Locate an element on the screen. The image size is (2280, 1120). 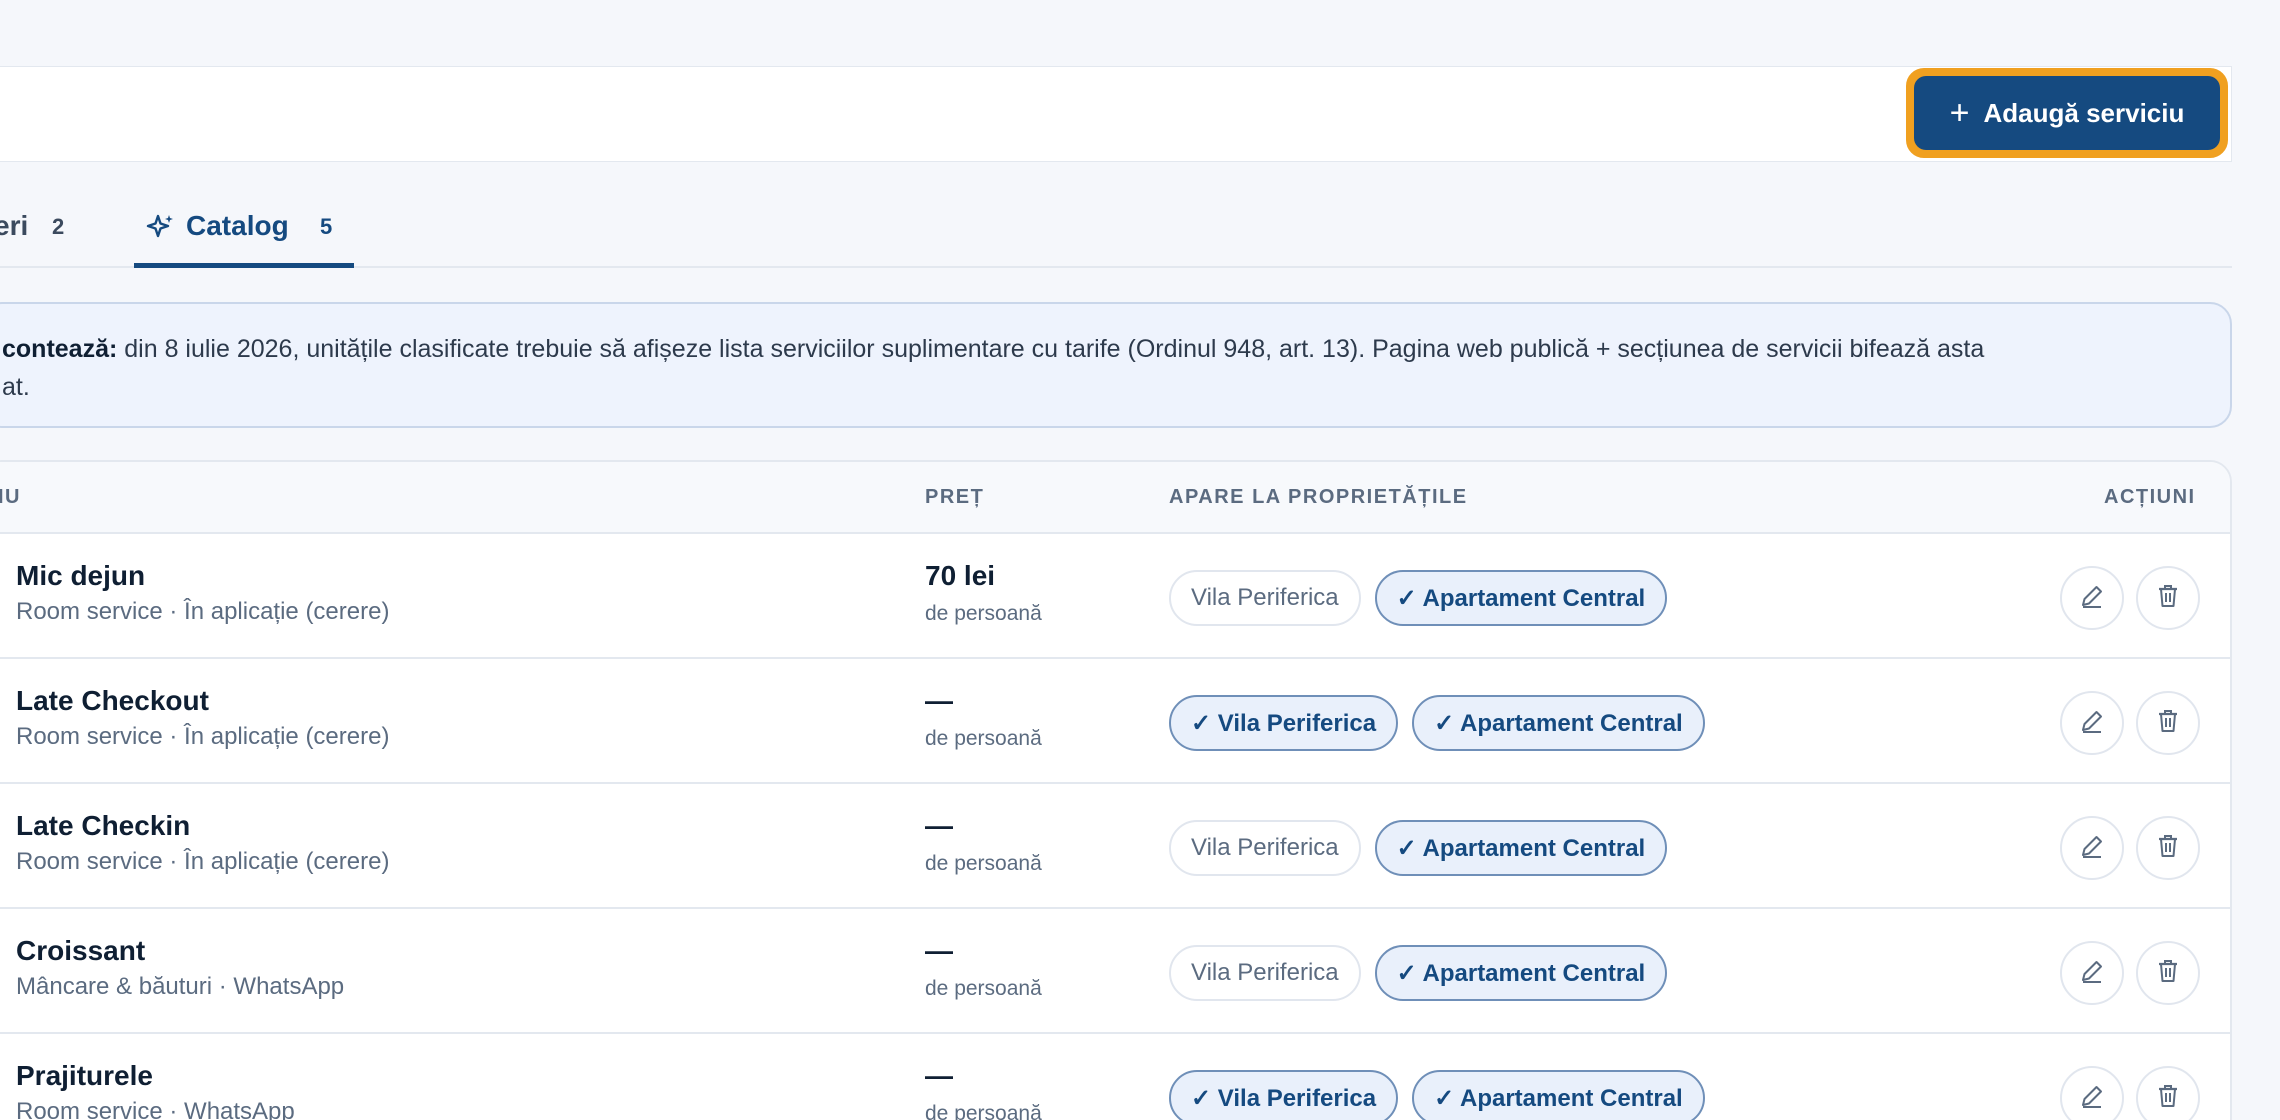
service-meta: Room service · WhatsApp is located at coordinates (155, 1109).